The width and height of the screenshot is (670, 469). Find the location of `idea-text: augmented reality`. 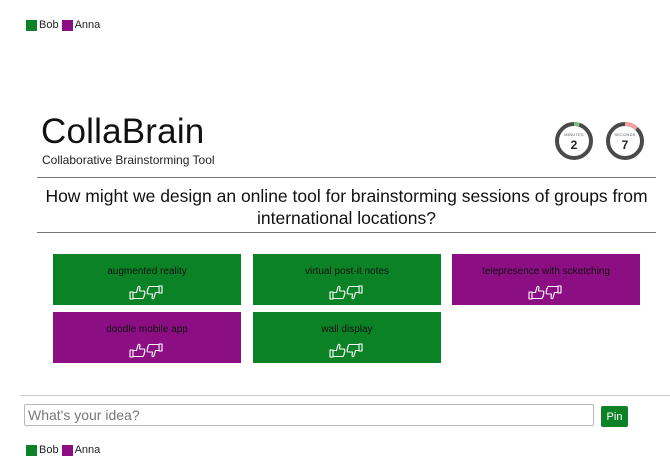

idea-text: augmented reality is located at coordinates (147, 271).